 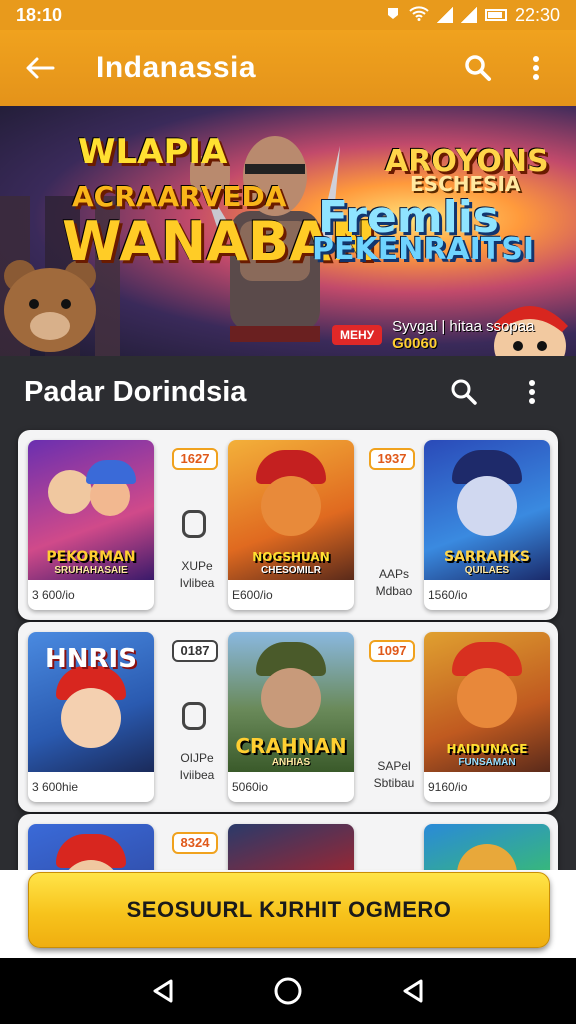 What do you see at coordinates (394, 766) in the screenshot?
I see `mini-text-line-1: SAPel` at bounding box center [394, 766].